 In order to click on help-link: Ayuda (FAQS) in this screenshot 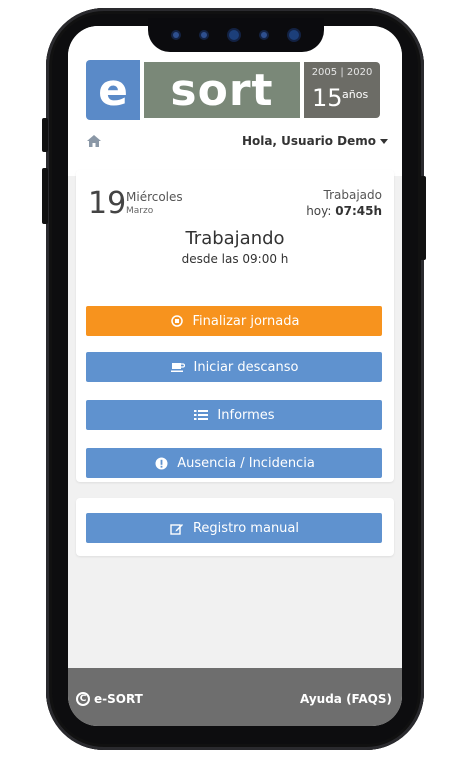, I will do `click(346, 699)`.